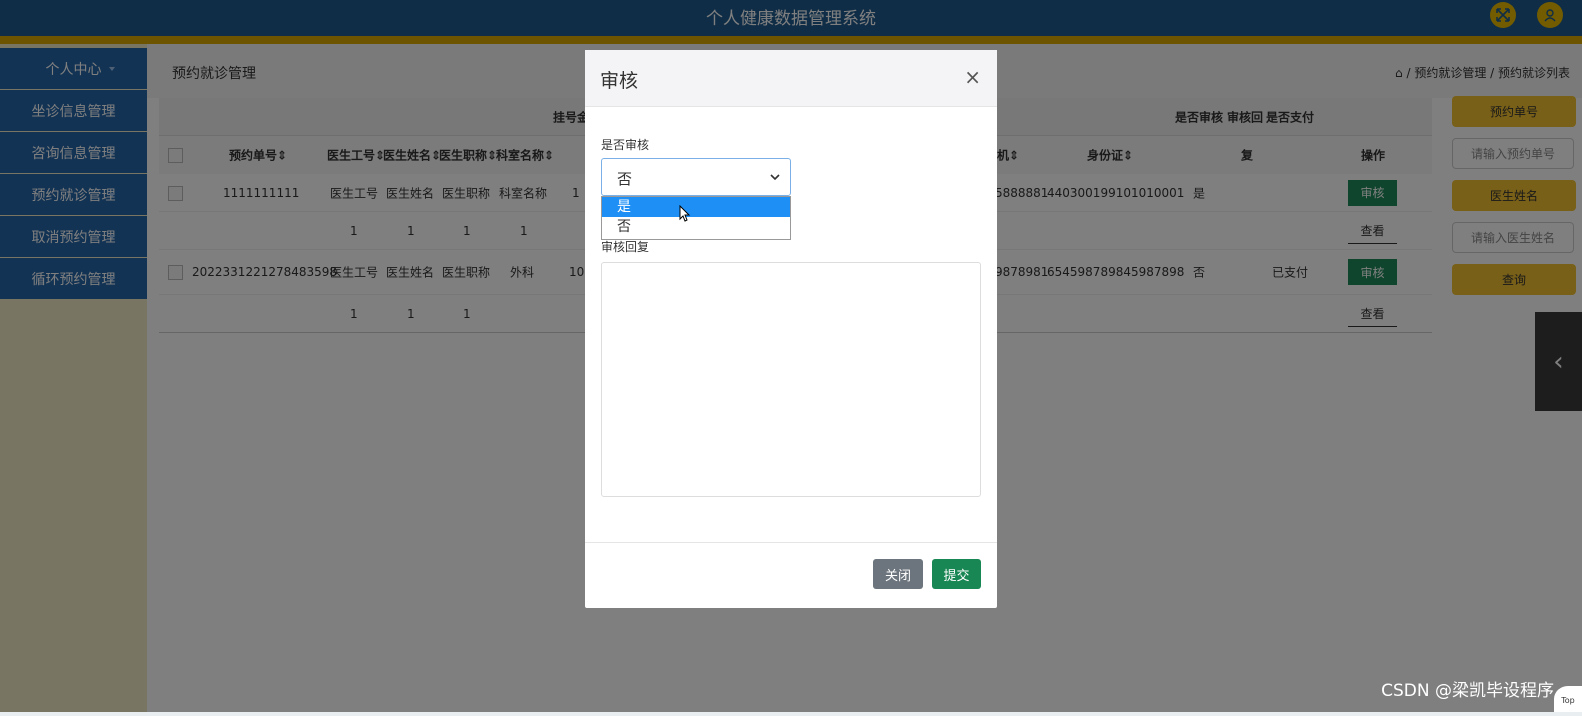 Image resolution: width=1582 pixels, height=716 pixels. What do you see at coordinates (696, 227) in the screenshot?
I see `dropdown-option-no: 否` at bounding box center [696, 227].